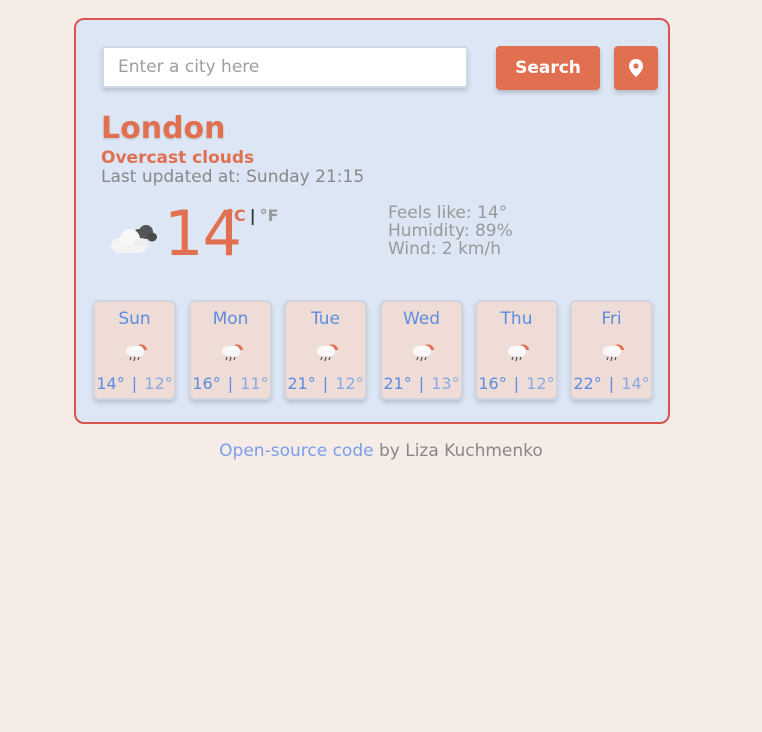  I want to click on map-pin-icon, so click(636, 68).